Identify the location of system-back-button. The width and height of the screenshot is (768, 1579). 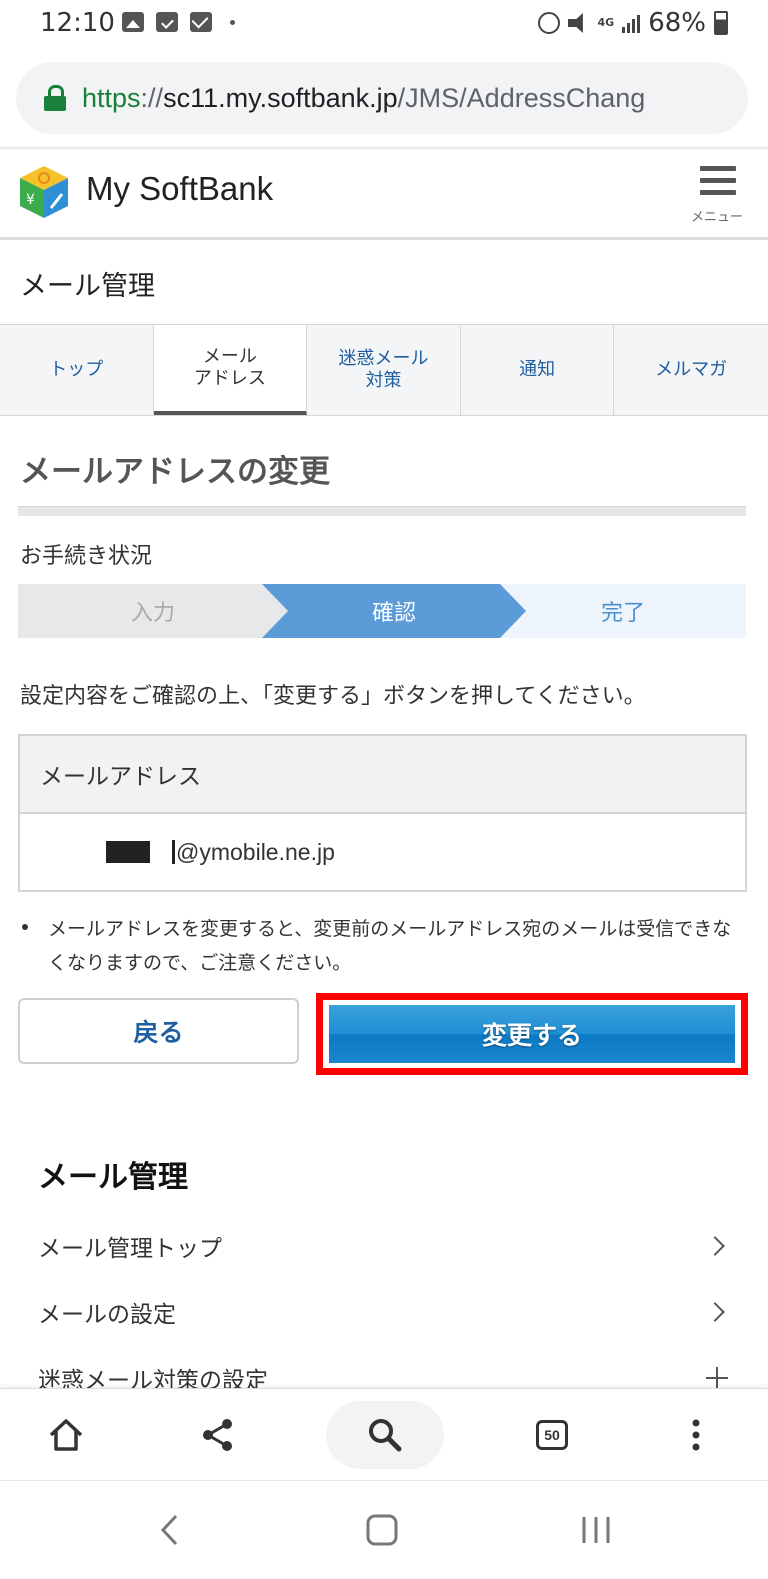
(170, 1530).